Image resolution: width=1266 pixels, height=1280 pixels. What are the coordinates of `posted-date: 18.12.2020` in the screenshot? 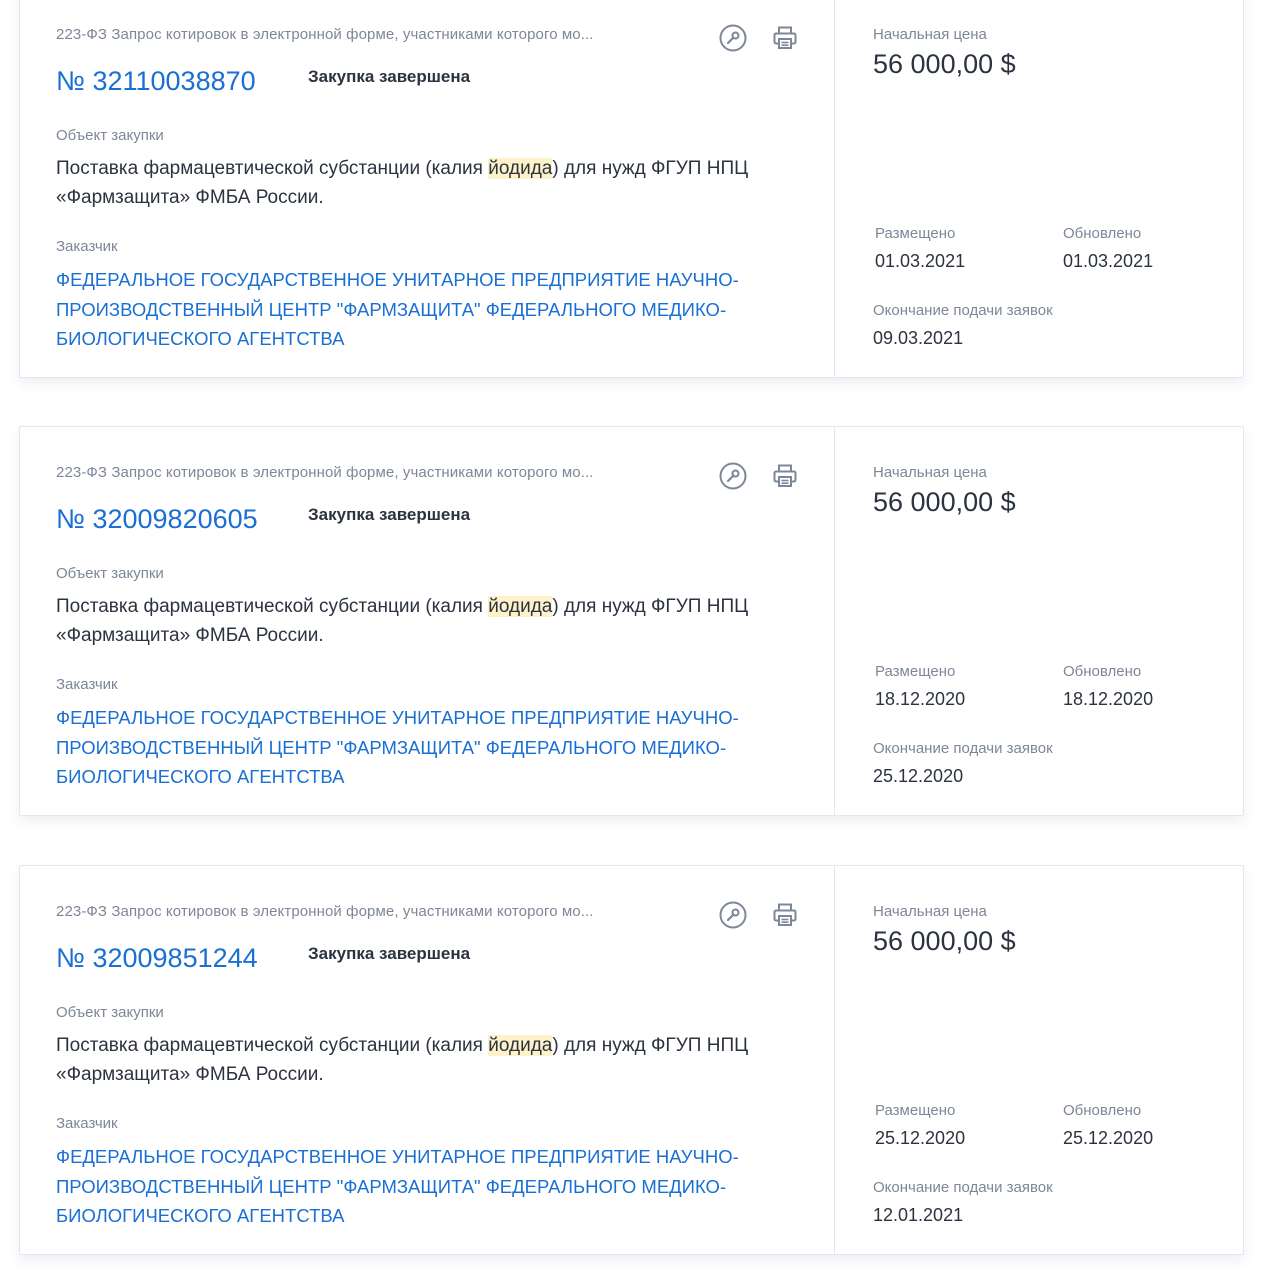 It's located at (920, 699).